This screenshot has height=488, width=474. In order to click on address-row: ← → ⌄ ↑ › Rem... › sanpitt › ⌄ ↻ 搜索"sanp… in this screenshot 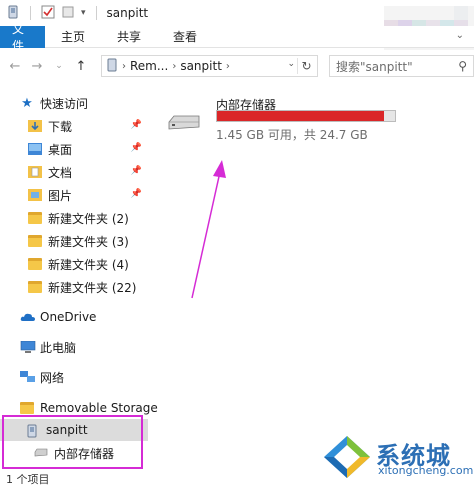, I will do `click(237, 66)`.